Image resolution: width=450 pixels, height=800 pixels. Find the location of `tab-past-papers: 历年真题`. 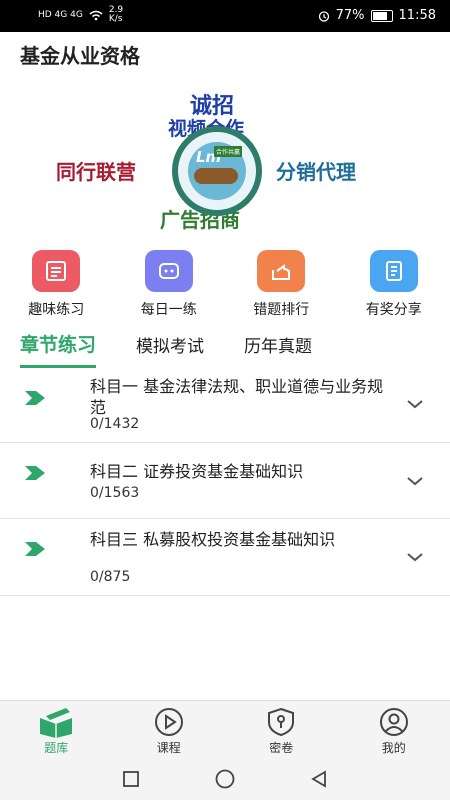

tab-past-papers: 历年真题 is located at coordinates (278, 350).